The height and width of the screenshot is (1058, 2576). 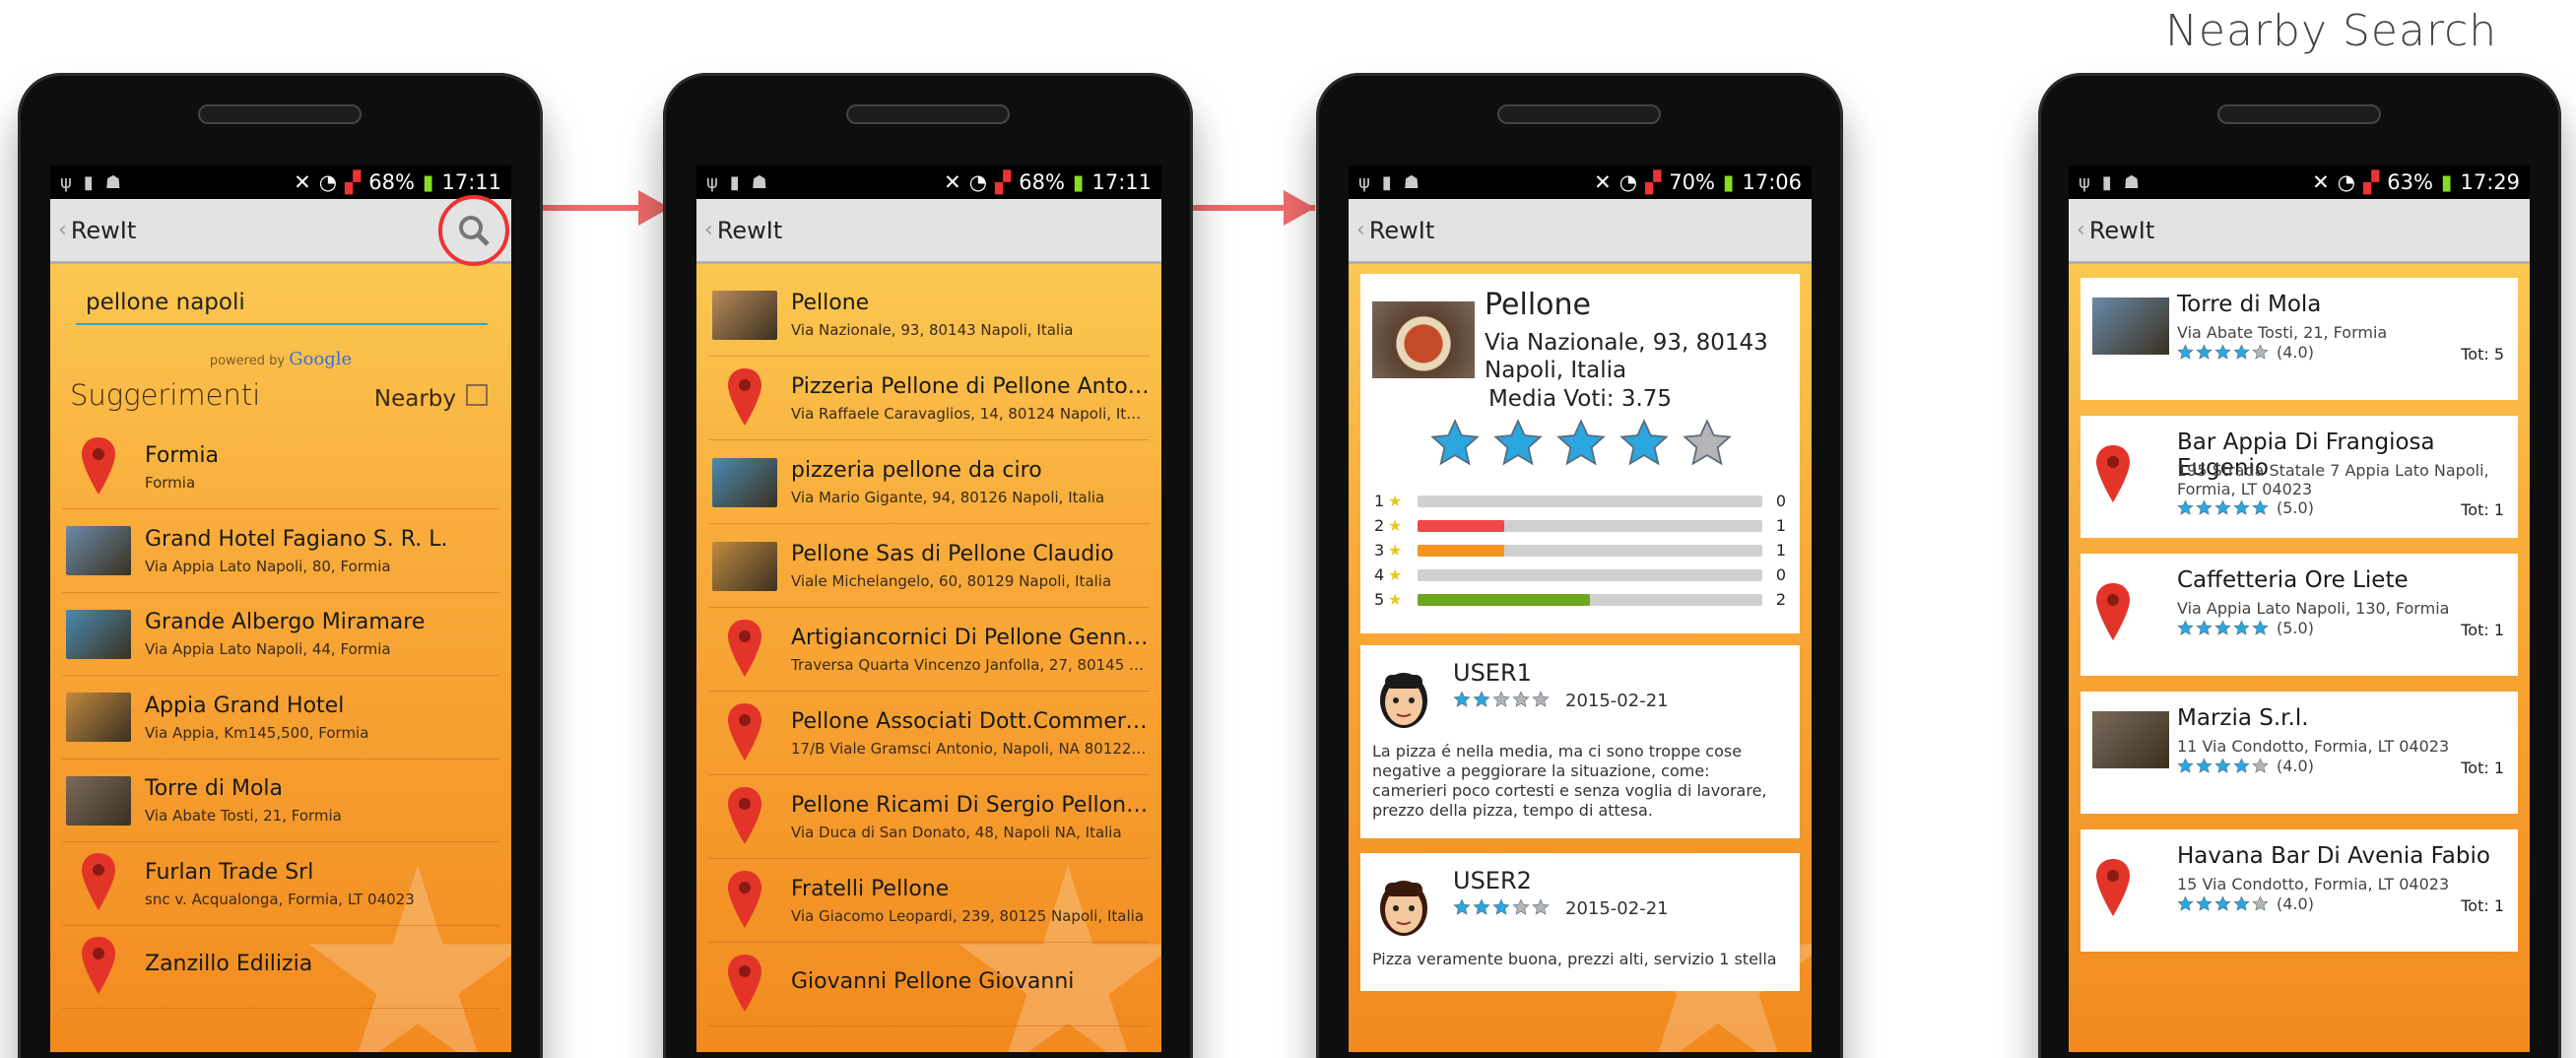 I want to click on distribution-row: 1 ★ 0, so click(x=1580, y=501).